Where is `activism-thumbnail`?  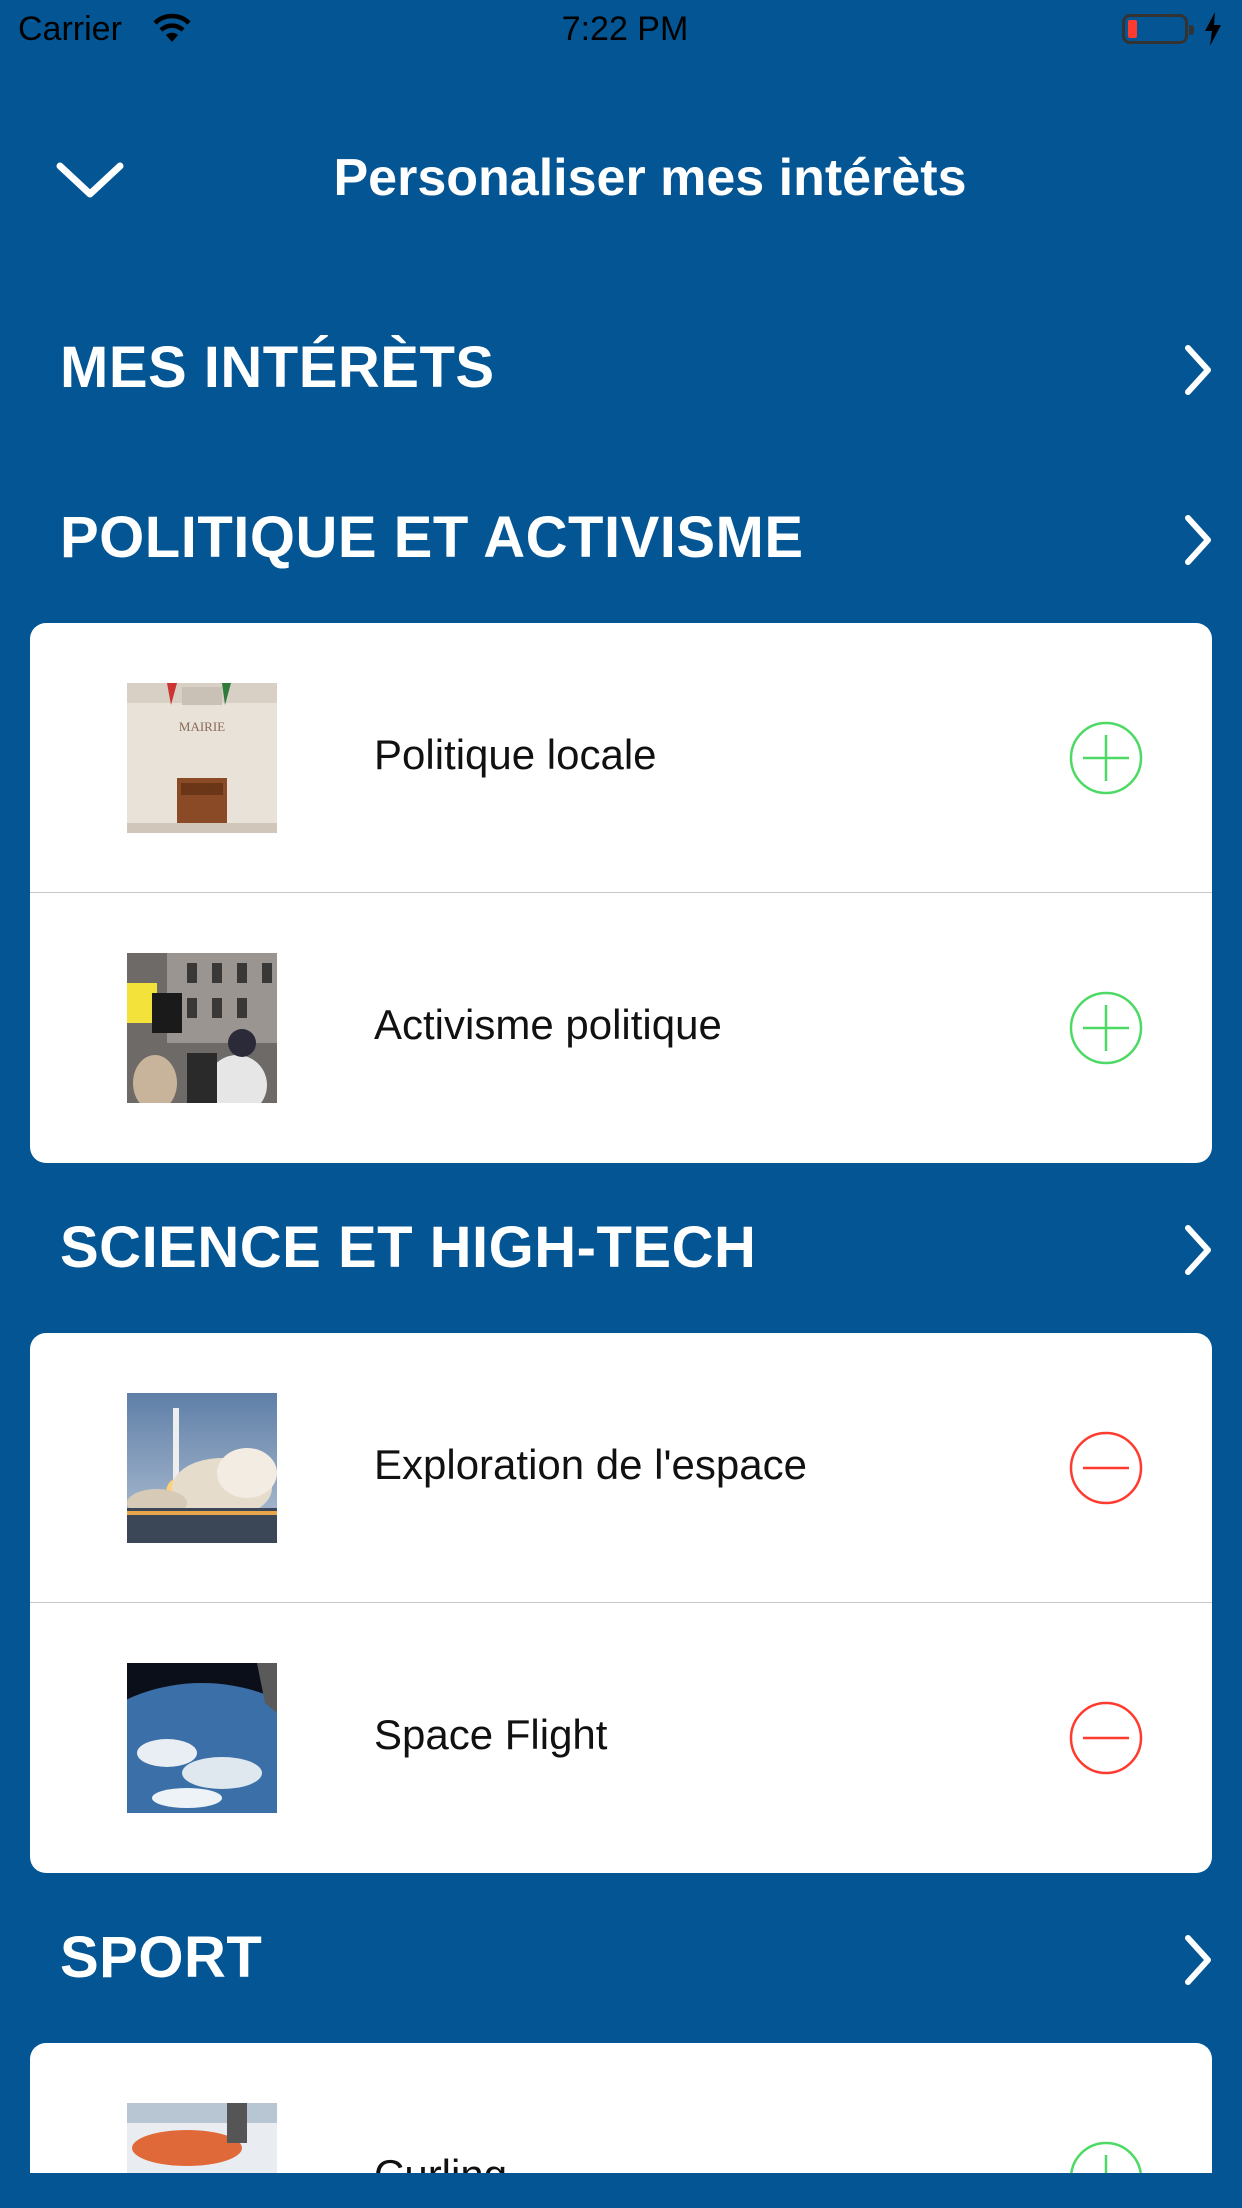
activism-thumbnail is located at coordinates (202, 1028).